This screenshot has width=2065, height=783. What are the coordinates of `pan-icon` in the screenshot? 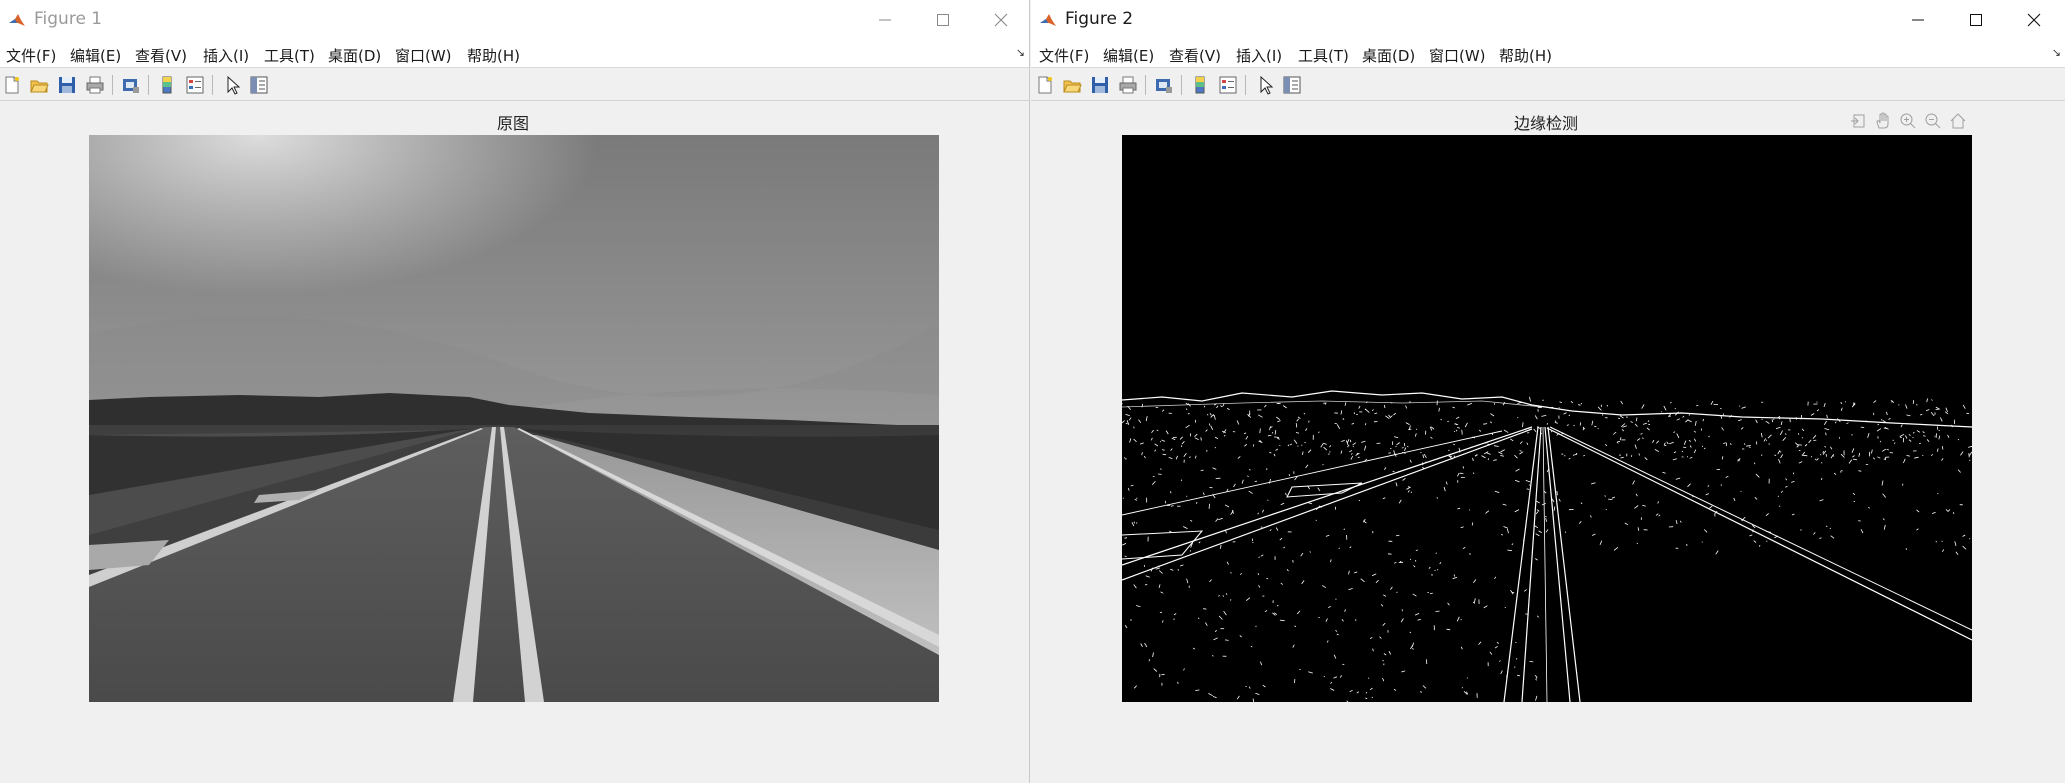 It's located at (1882, 120).